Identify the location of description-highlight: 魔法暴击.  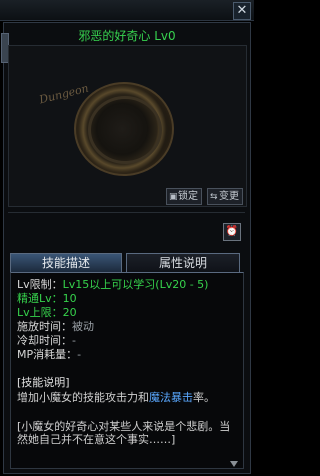
(171, 397).